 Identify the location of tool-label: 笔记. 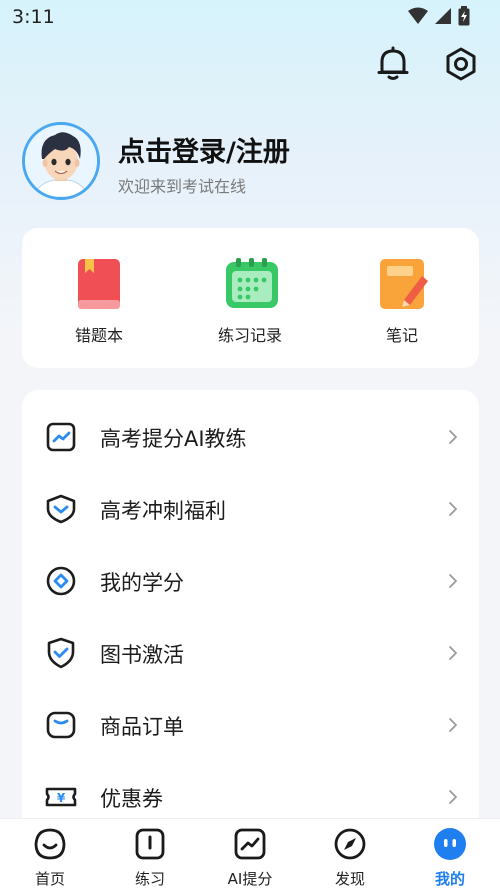
(401, 335).